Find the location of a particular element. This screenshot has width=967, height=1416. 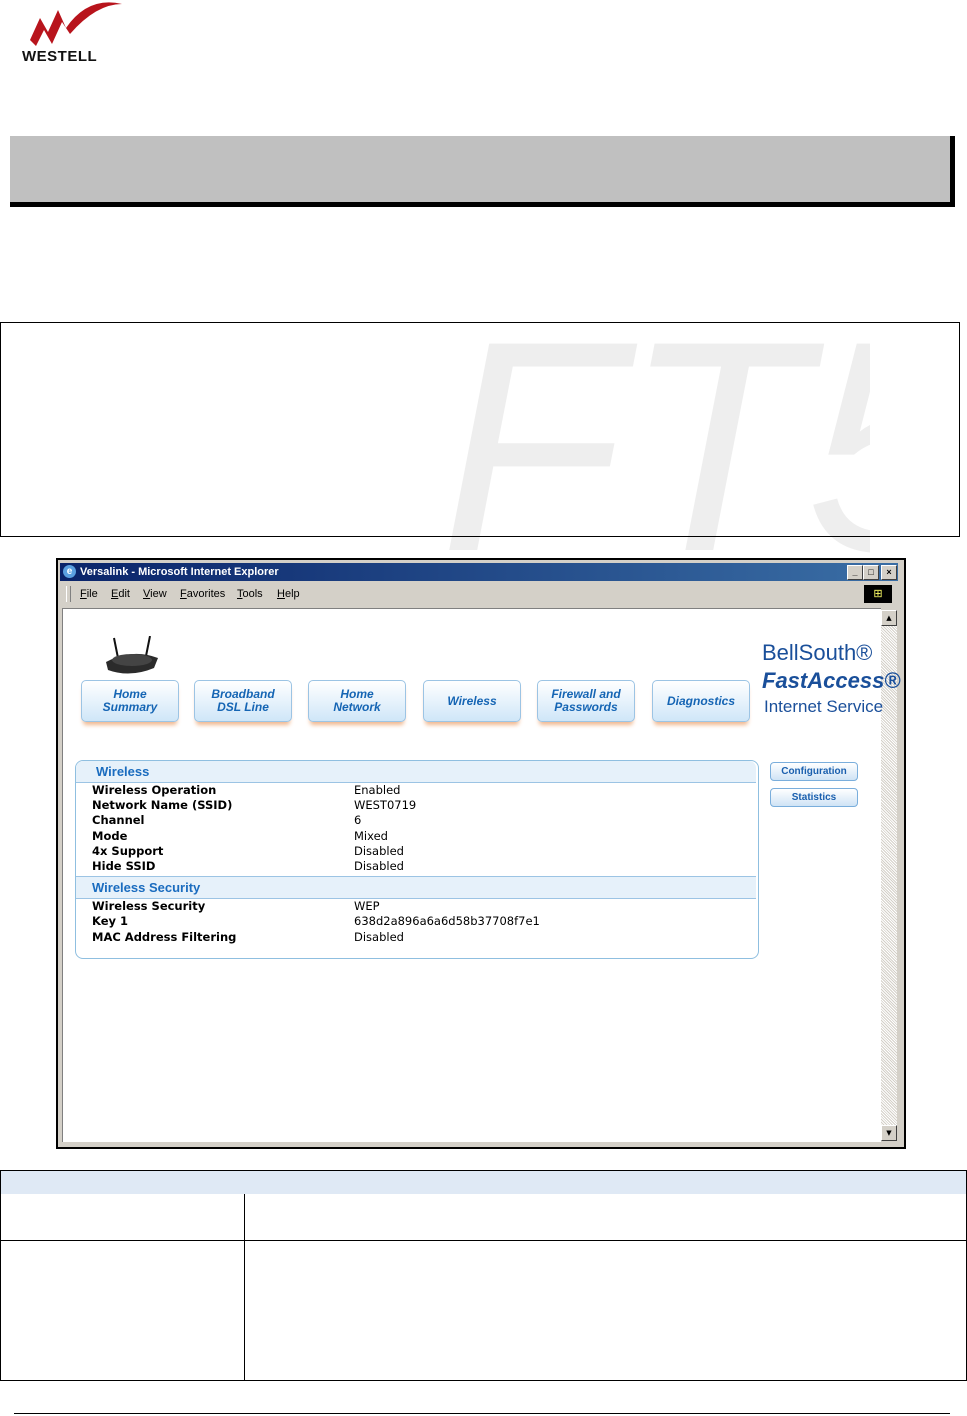

row-value: WEP is located at coordinates (367, 906).